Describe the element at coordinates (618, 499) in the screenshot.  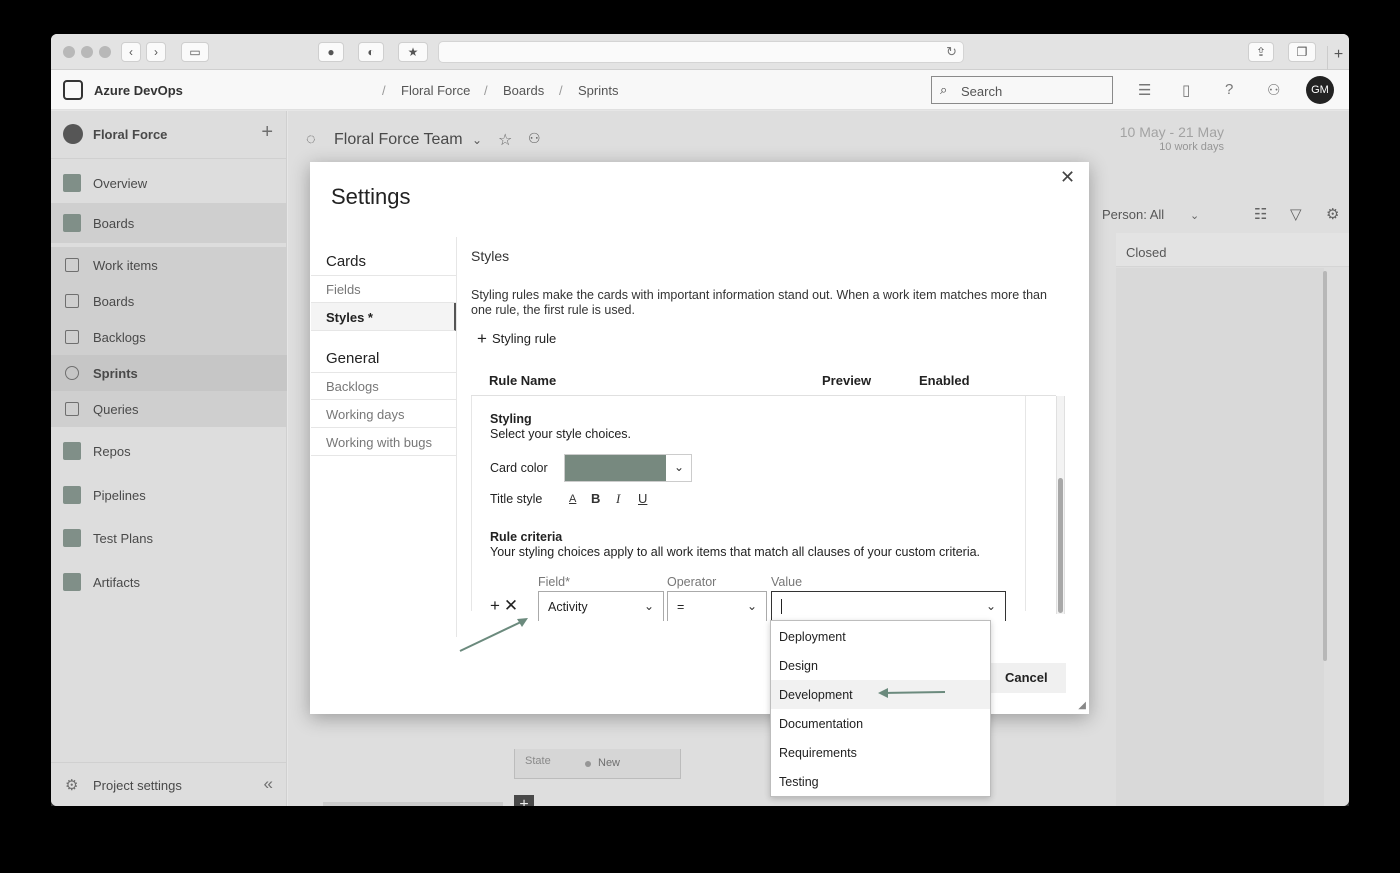
I see `italic-icon: I` at that location.